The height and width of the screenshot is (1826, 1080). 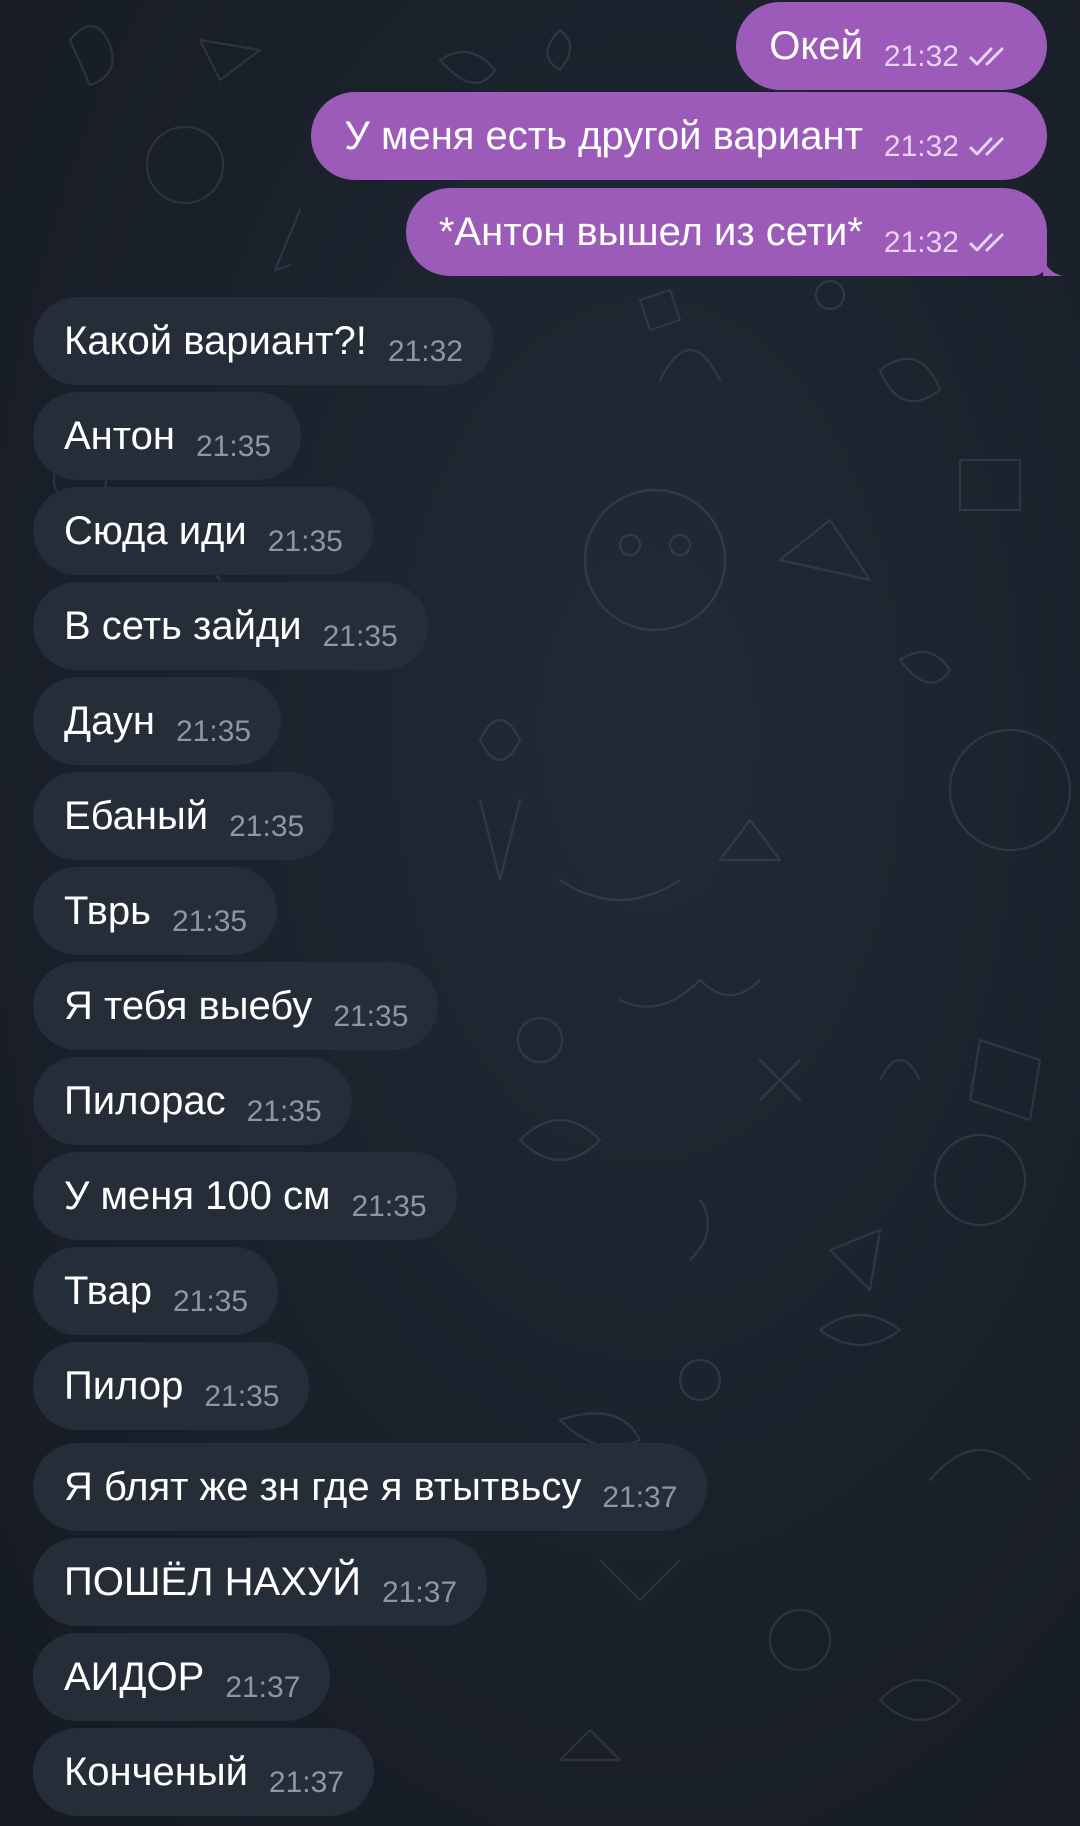 I want to click on incoming-message: Даун 21:35, so click(x=157, y=721).